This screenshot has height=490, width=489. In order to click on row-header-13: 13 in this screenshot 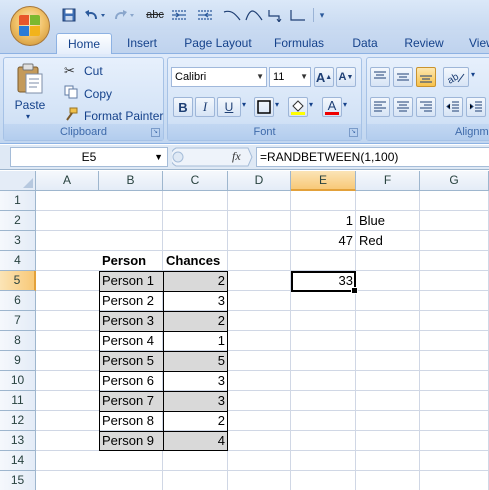, I will do `click(18, 441)`.